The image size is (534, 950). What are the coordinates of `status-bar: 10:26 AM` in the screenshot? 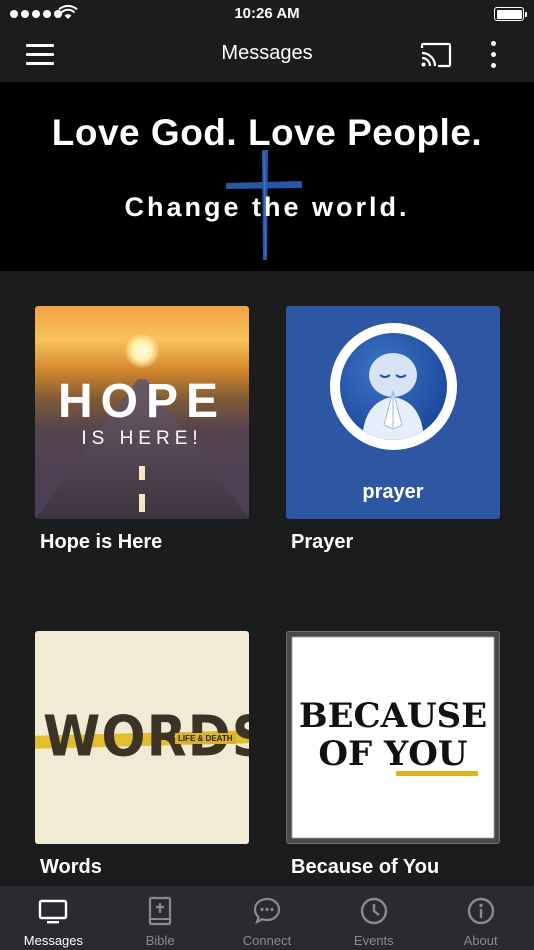 It's located at (267, 14).